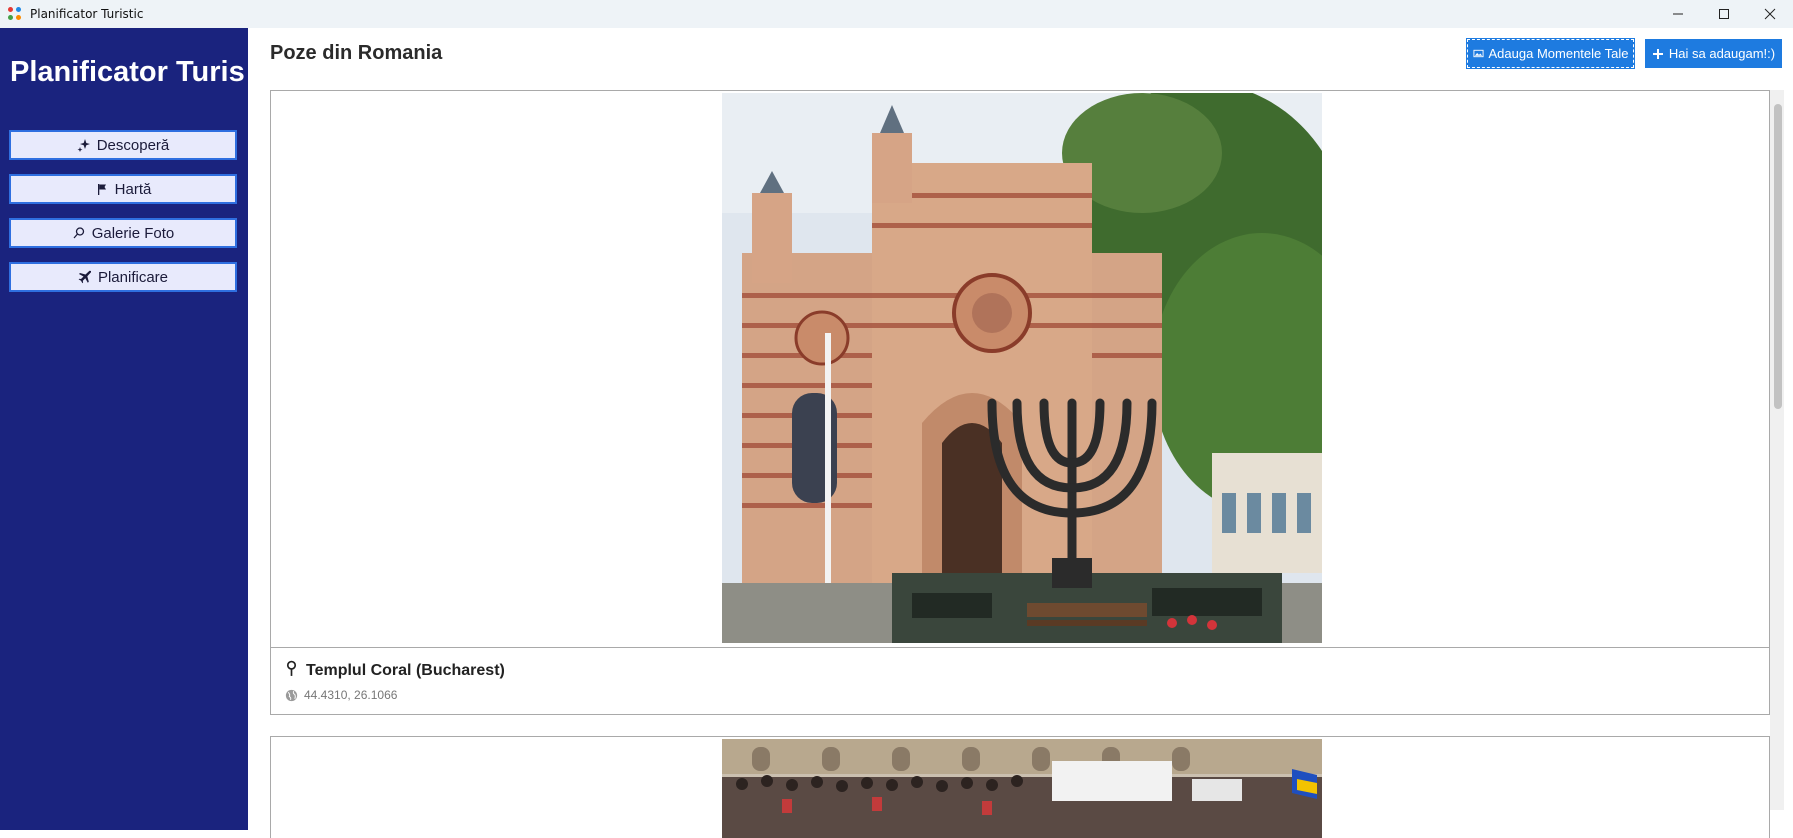 This screenshot has width=1793, height=838. I want to click on crowd-photo-image, so click(1022, 788).